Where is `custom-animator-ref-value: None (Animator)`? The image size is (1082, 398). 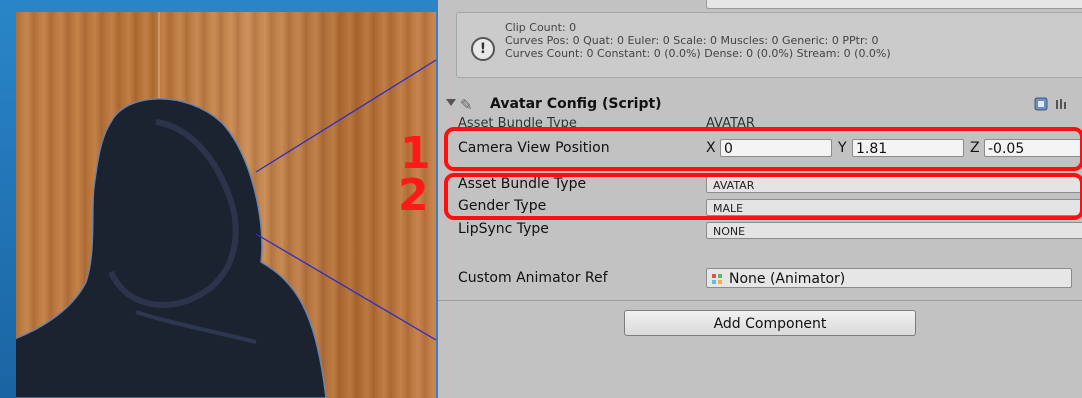
custom-animator-ref-value: None (Animator) is located at coordinates (787, 279).